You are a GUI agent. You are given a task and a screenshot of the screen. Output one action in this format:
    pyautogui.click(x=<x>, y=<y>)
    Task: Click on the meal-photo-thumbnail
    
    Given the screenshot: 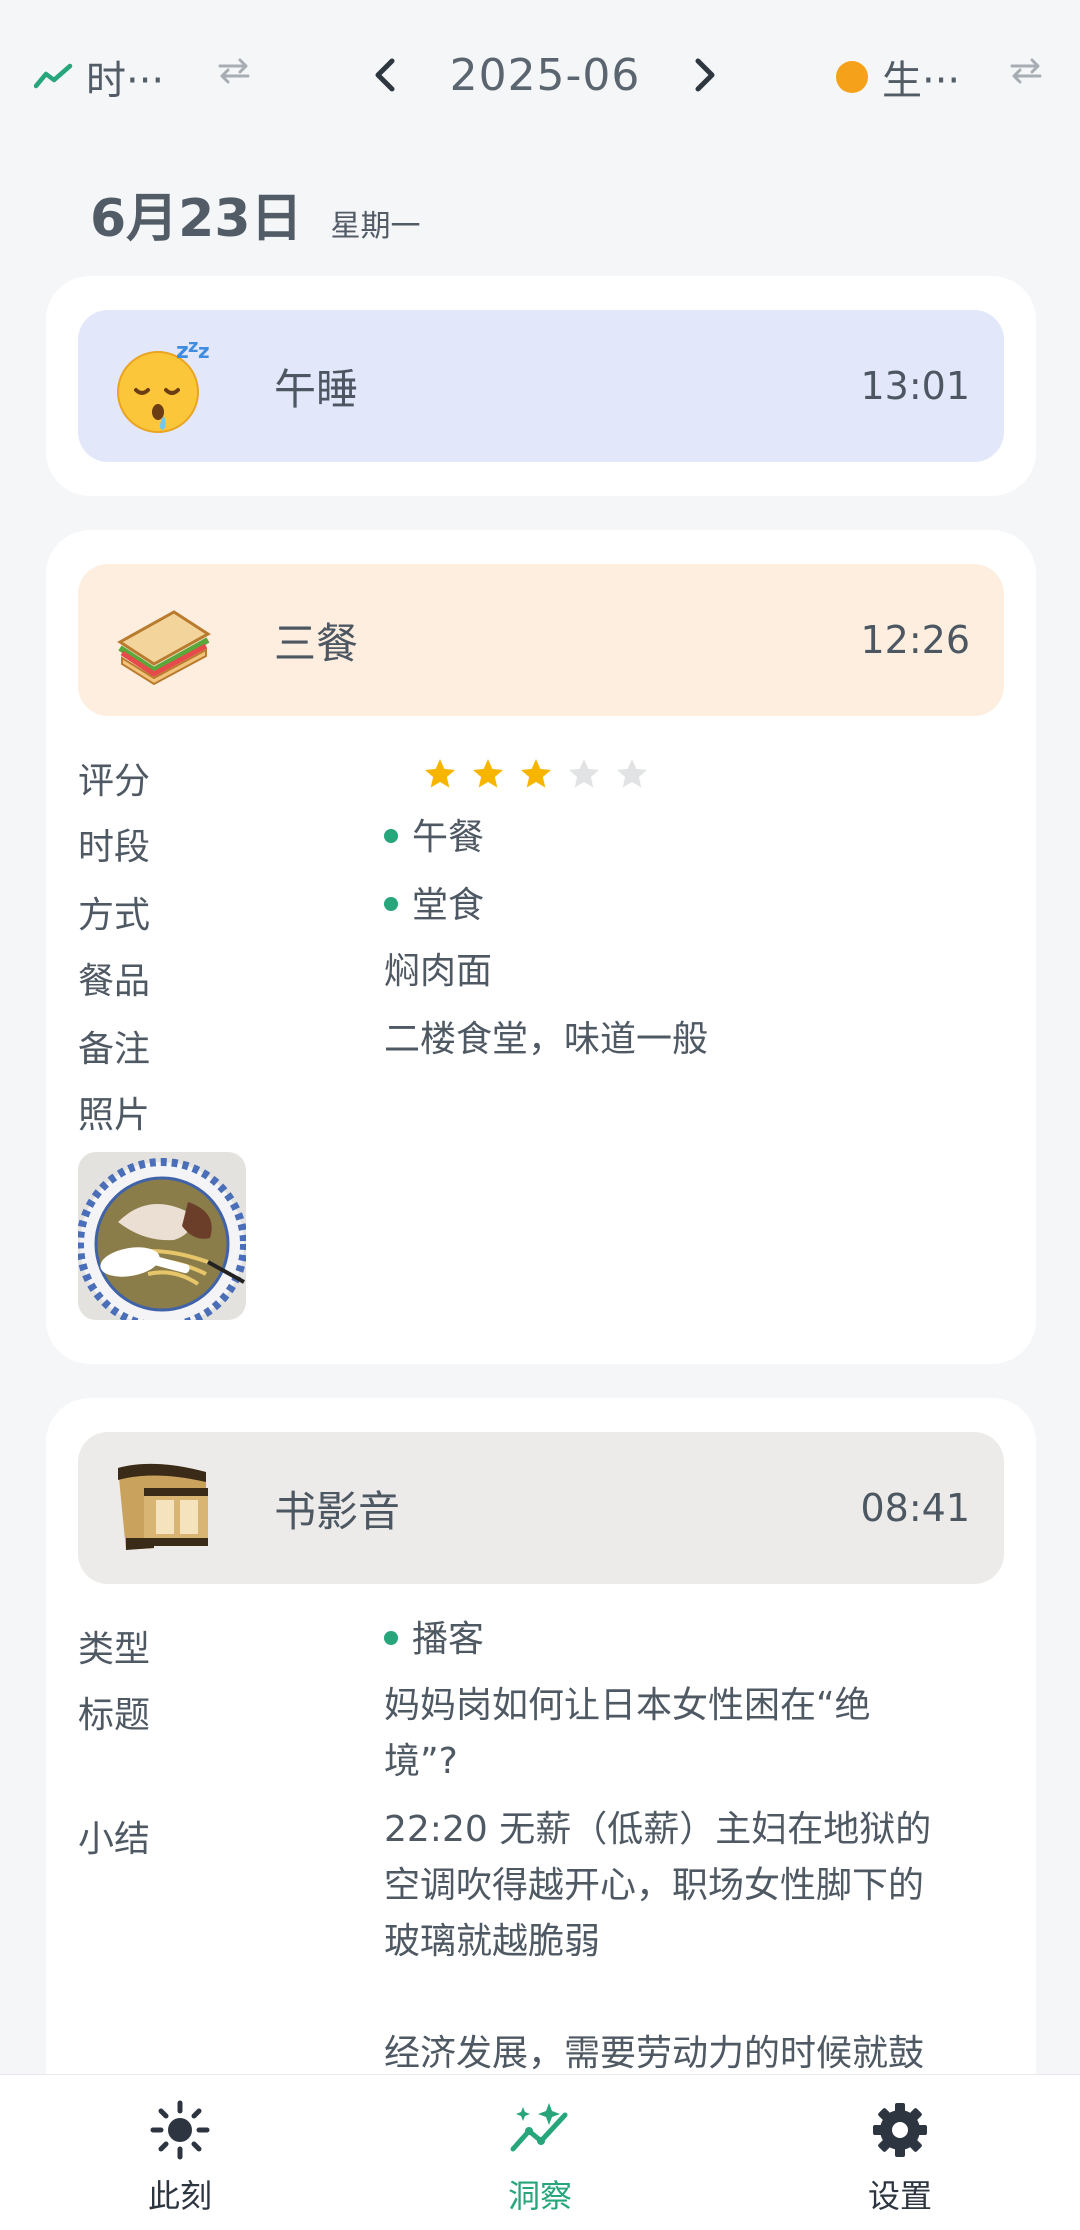 What is the action you would take?
    pyautogui.click(x=162, y=1236)
    